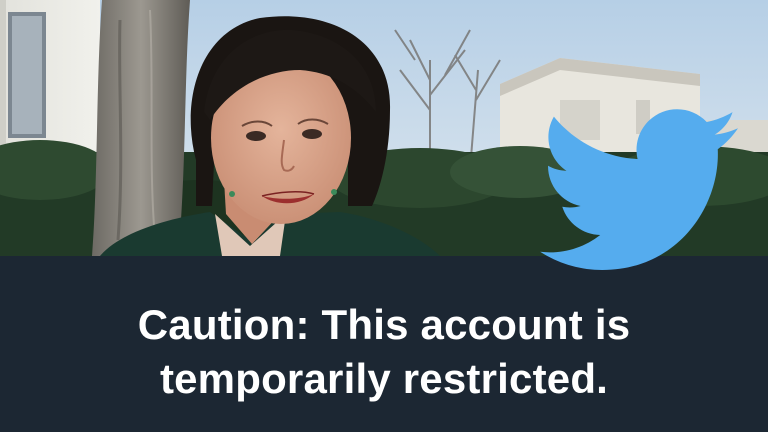 This screenshot has height=432, width=768. What do you see at coordinates (384, 378) in the screenshot?
I see `caution-line-2: temporarily restricted.` at bounding box center [384, 378].